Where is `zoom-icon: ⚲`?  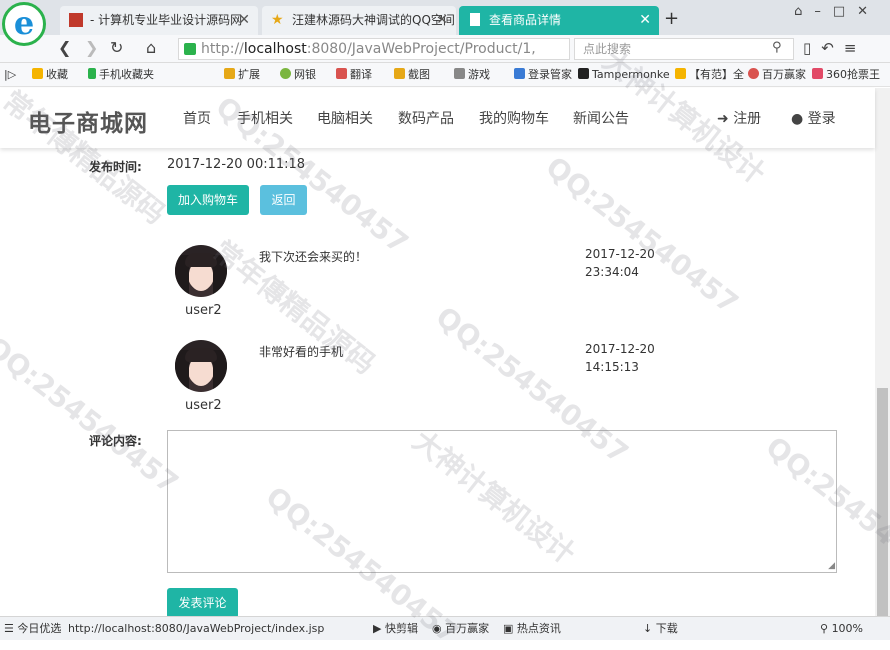 zoom-icon: ⚲ is located at coordinates (824, 628).